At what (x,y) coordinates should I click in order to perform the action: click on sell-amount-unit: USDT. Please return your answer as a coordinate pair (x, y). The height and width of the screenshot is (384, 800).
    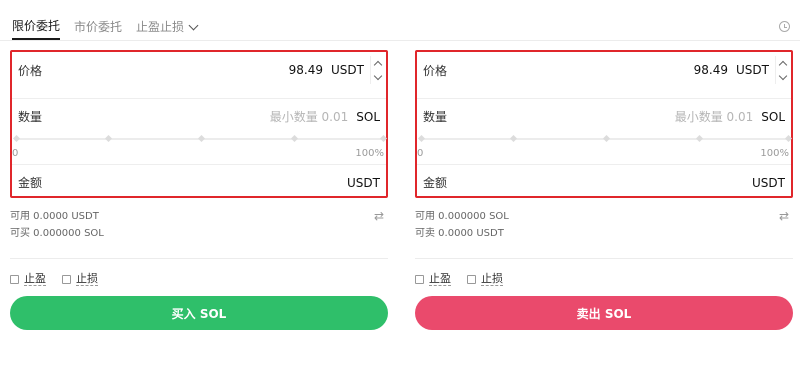
    Looking at the image, I should click on (768, 182).